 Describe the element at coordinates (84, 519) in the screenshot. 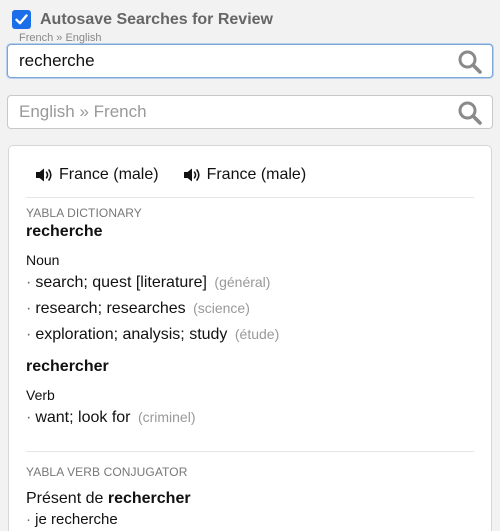

I see `conjugation-form: recherche` at that location.